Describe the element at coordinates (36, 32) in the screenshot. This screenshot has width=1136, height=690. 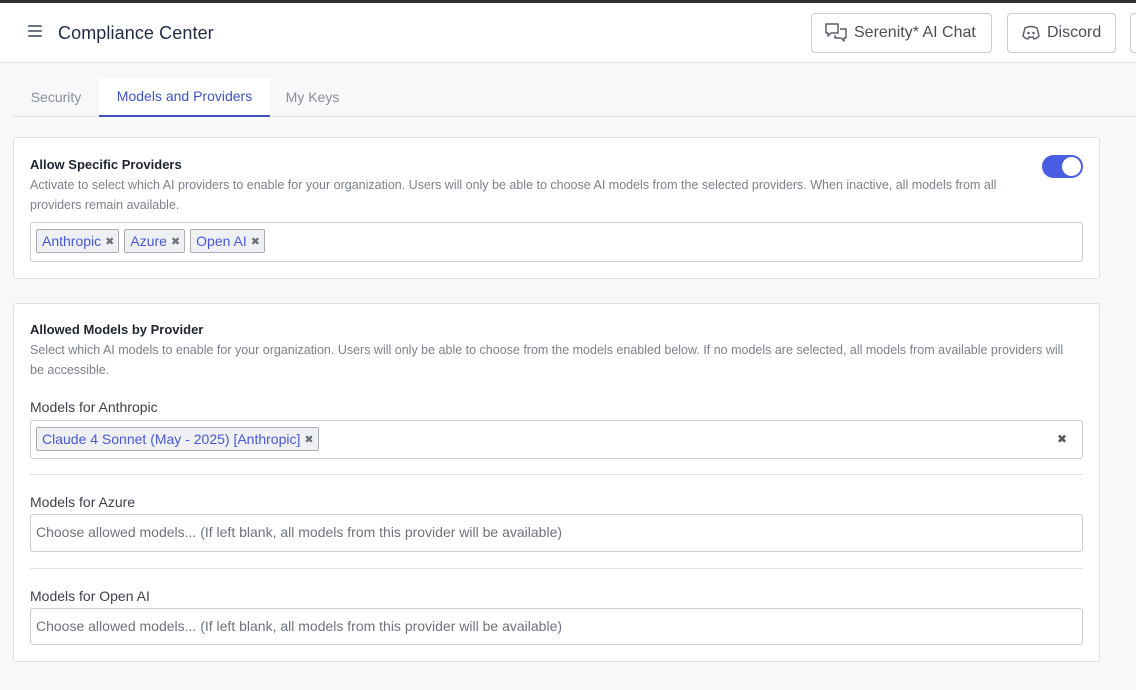
I see `hamburger-icon` at that location.